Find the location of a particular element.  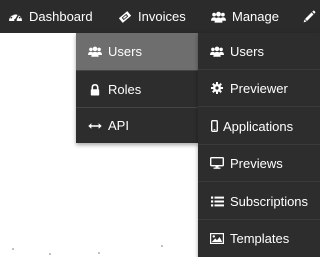

monitor-icon is located at coordinates (217, 163).